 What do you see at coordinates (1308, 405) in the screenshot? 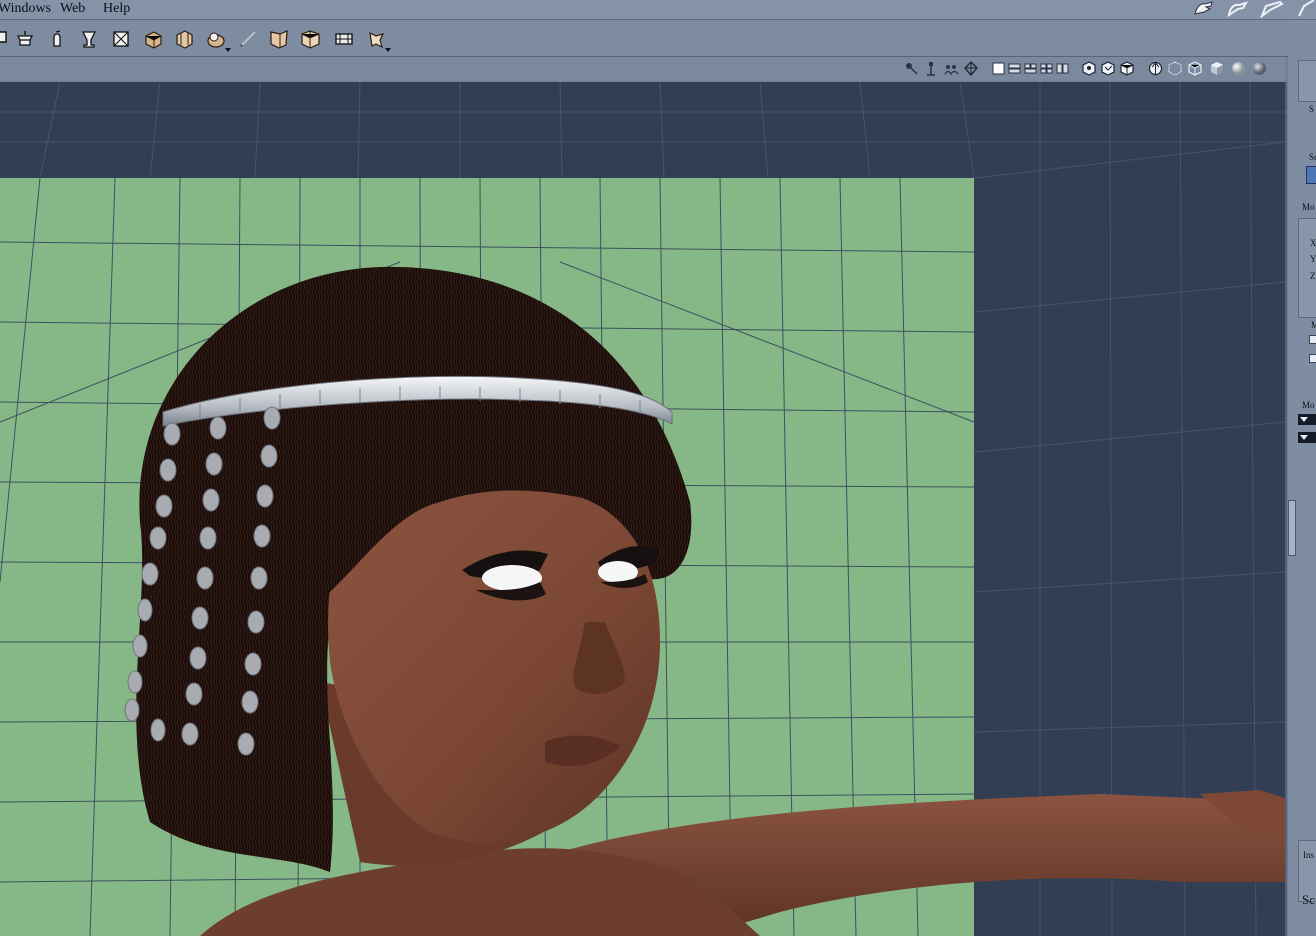
I see `label-mo-2: Mo` at bounding box center [1308, 405].